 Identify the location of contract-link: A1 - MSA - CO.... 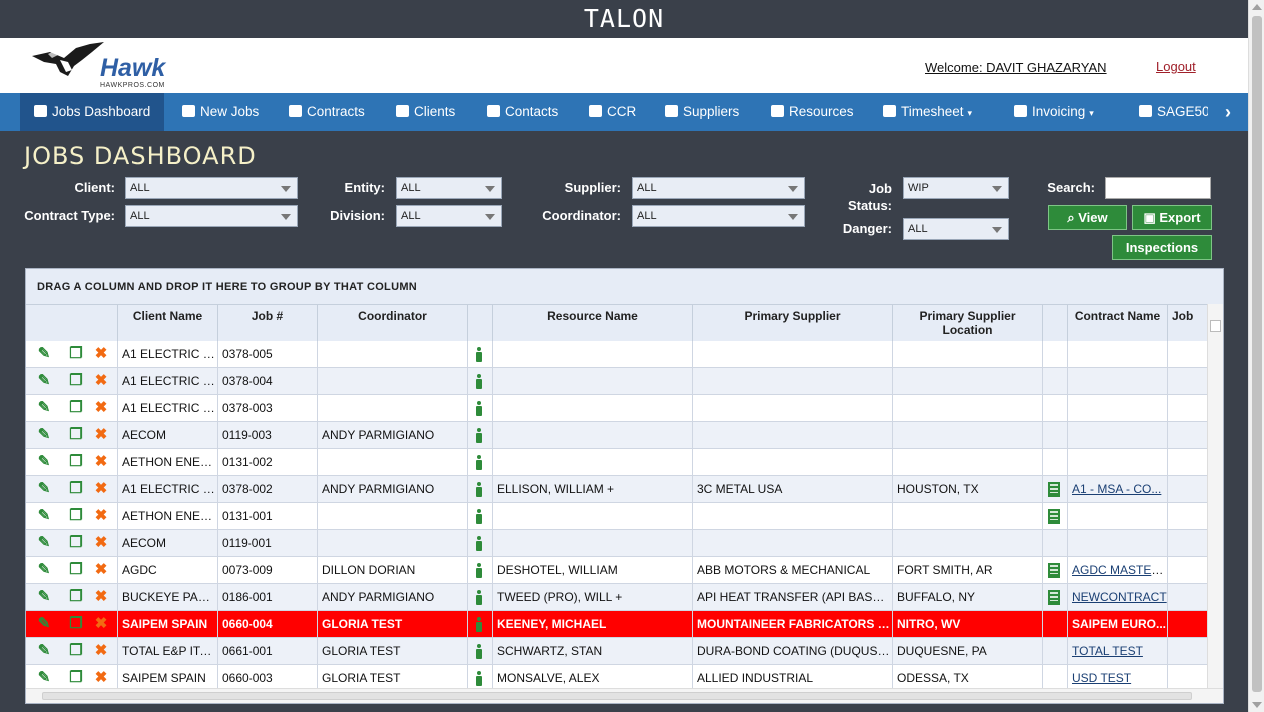
(1116, 489).